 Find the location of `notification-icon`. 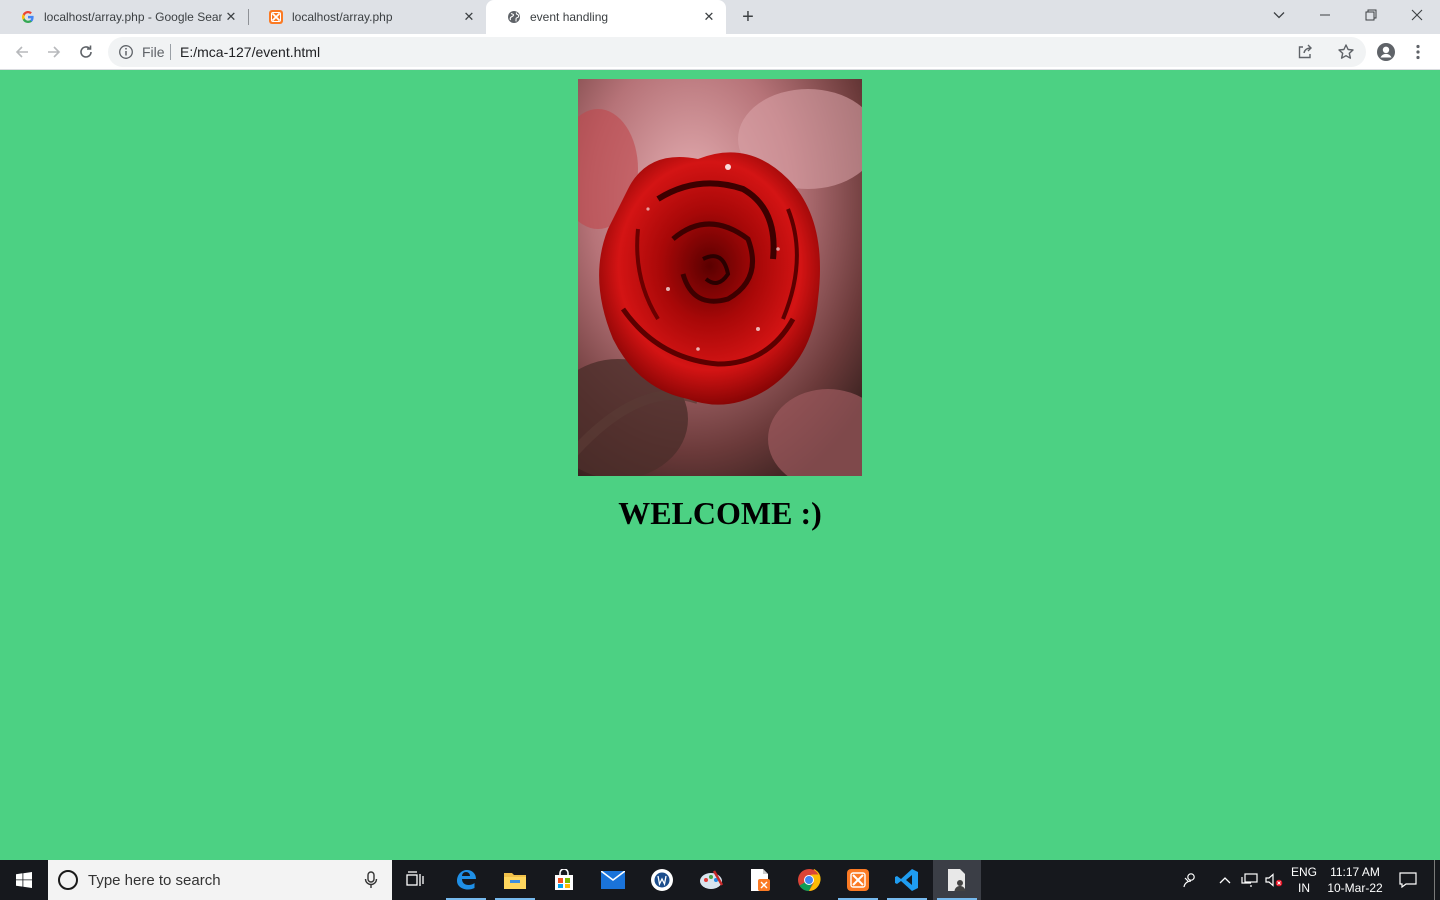

notification-icon is located at coordinates (1408, 880).